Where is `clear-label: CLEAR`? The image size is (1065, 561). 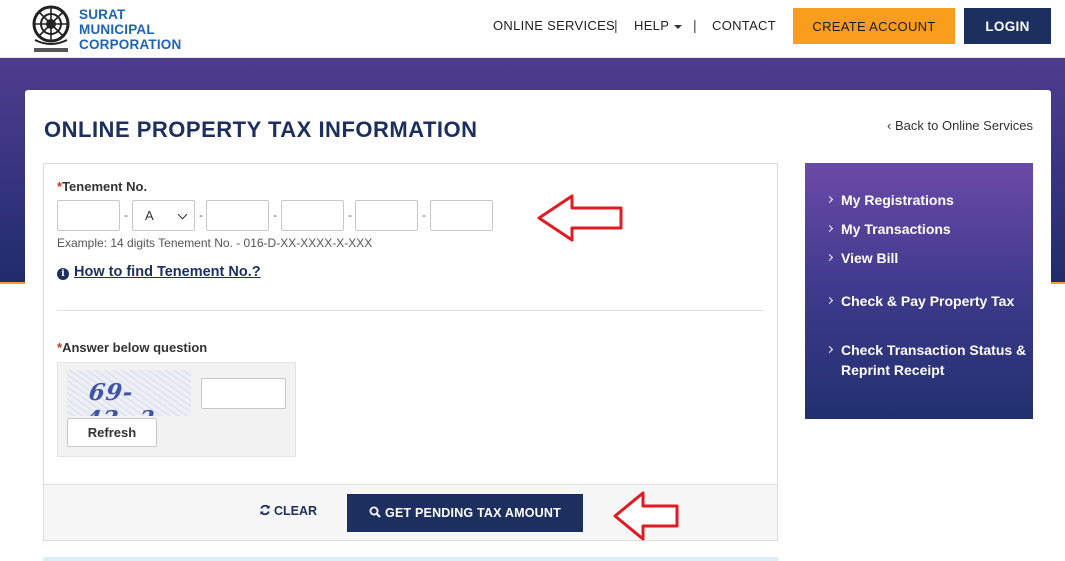
clear-label: CLEAR is located at coordinates (296, 511).